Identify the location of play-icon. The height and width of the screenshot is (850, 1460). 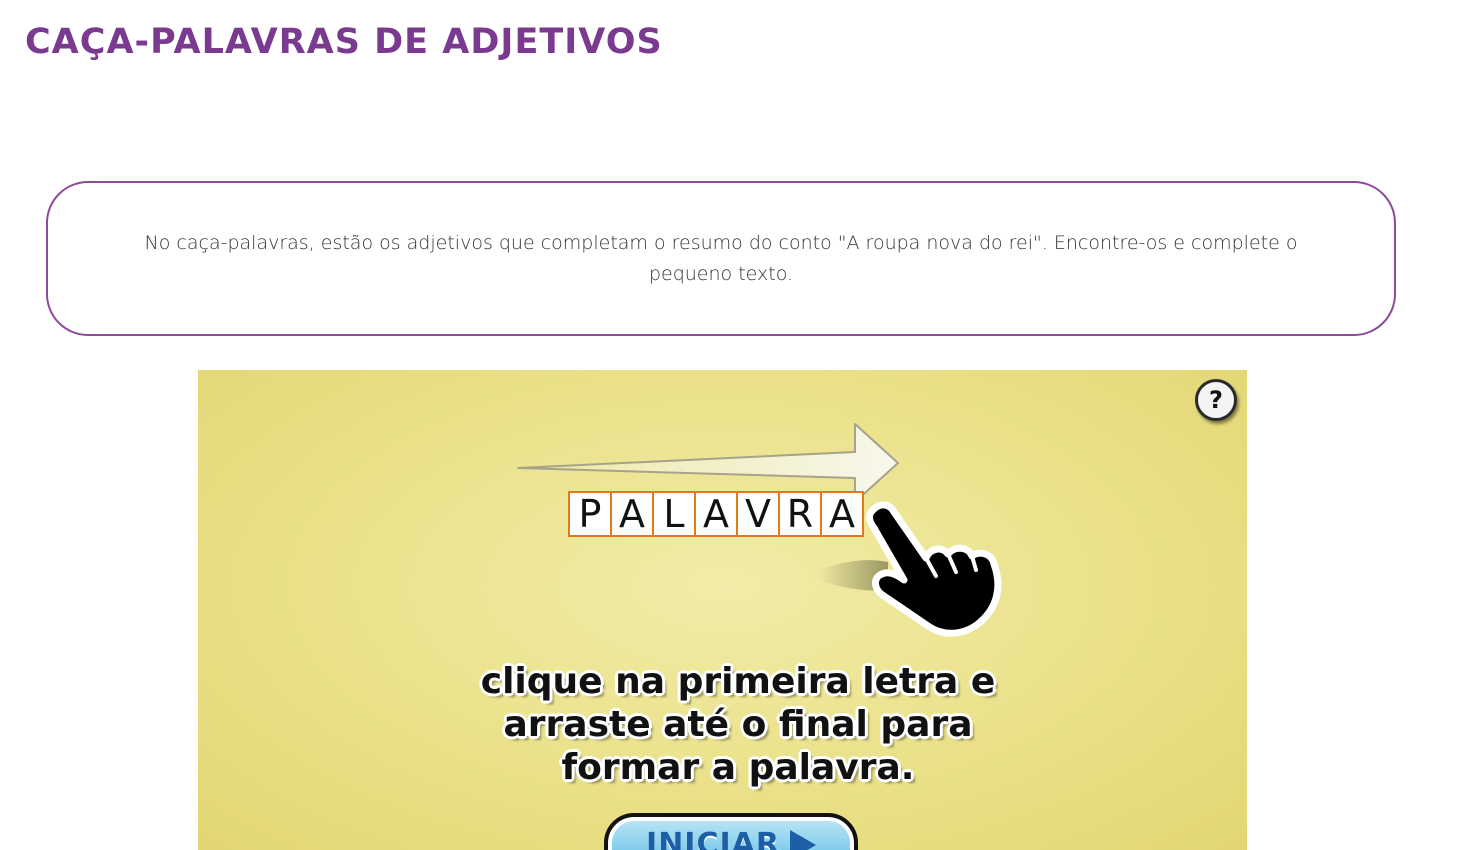
(802, 840).